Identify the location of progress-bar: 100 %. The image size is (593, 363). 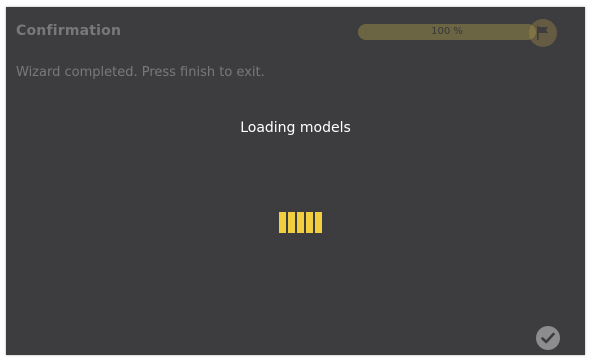
(447, 32).